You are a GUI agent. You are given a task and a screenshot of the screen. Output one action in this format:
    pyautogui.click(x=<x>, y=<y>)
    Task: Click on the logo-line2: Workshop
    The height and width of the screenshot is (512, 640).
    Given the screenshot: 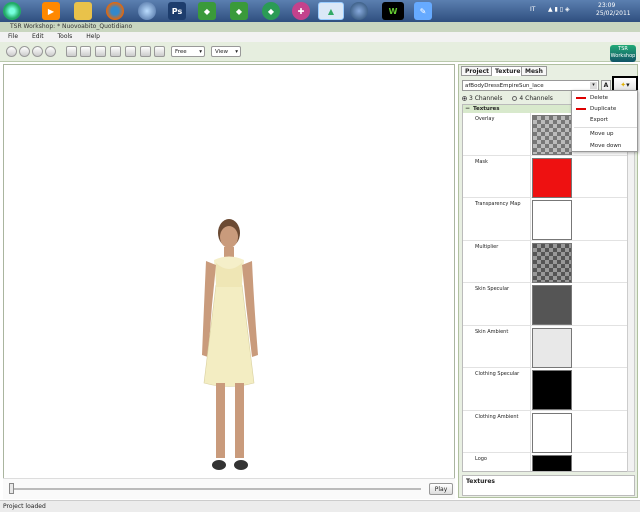 What is the action you would take?
    pyautogui.click(x=623, y=56)
    